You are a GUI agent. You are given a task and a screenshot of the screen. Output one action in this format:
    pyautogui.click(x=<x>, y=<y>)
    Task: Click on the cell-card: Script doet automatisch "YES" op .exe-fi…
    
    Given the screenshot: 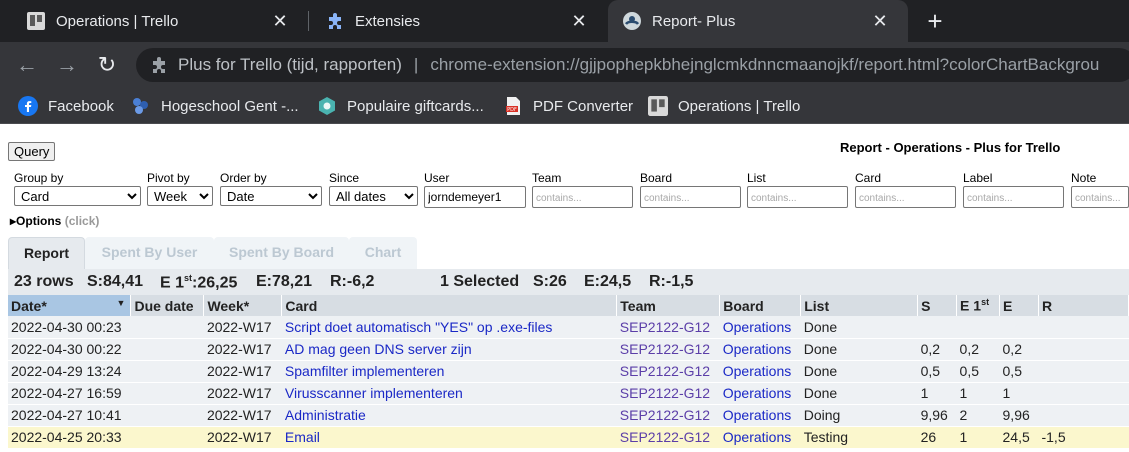 What is the action you would take?
    pyautogui.click(x=449, y=327)
    